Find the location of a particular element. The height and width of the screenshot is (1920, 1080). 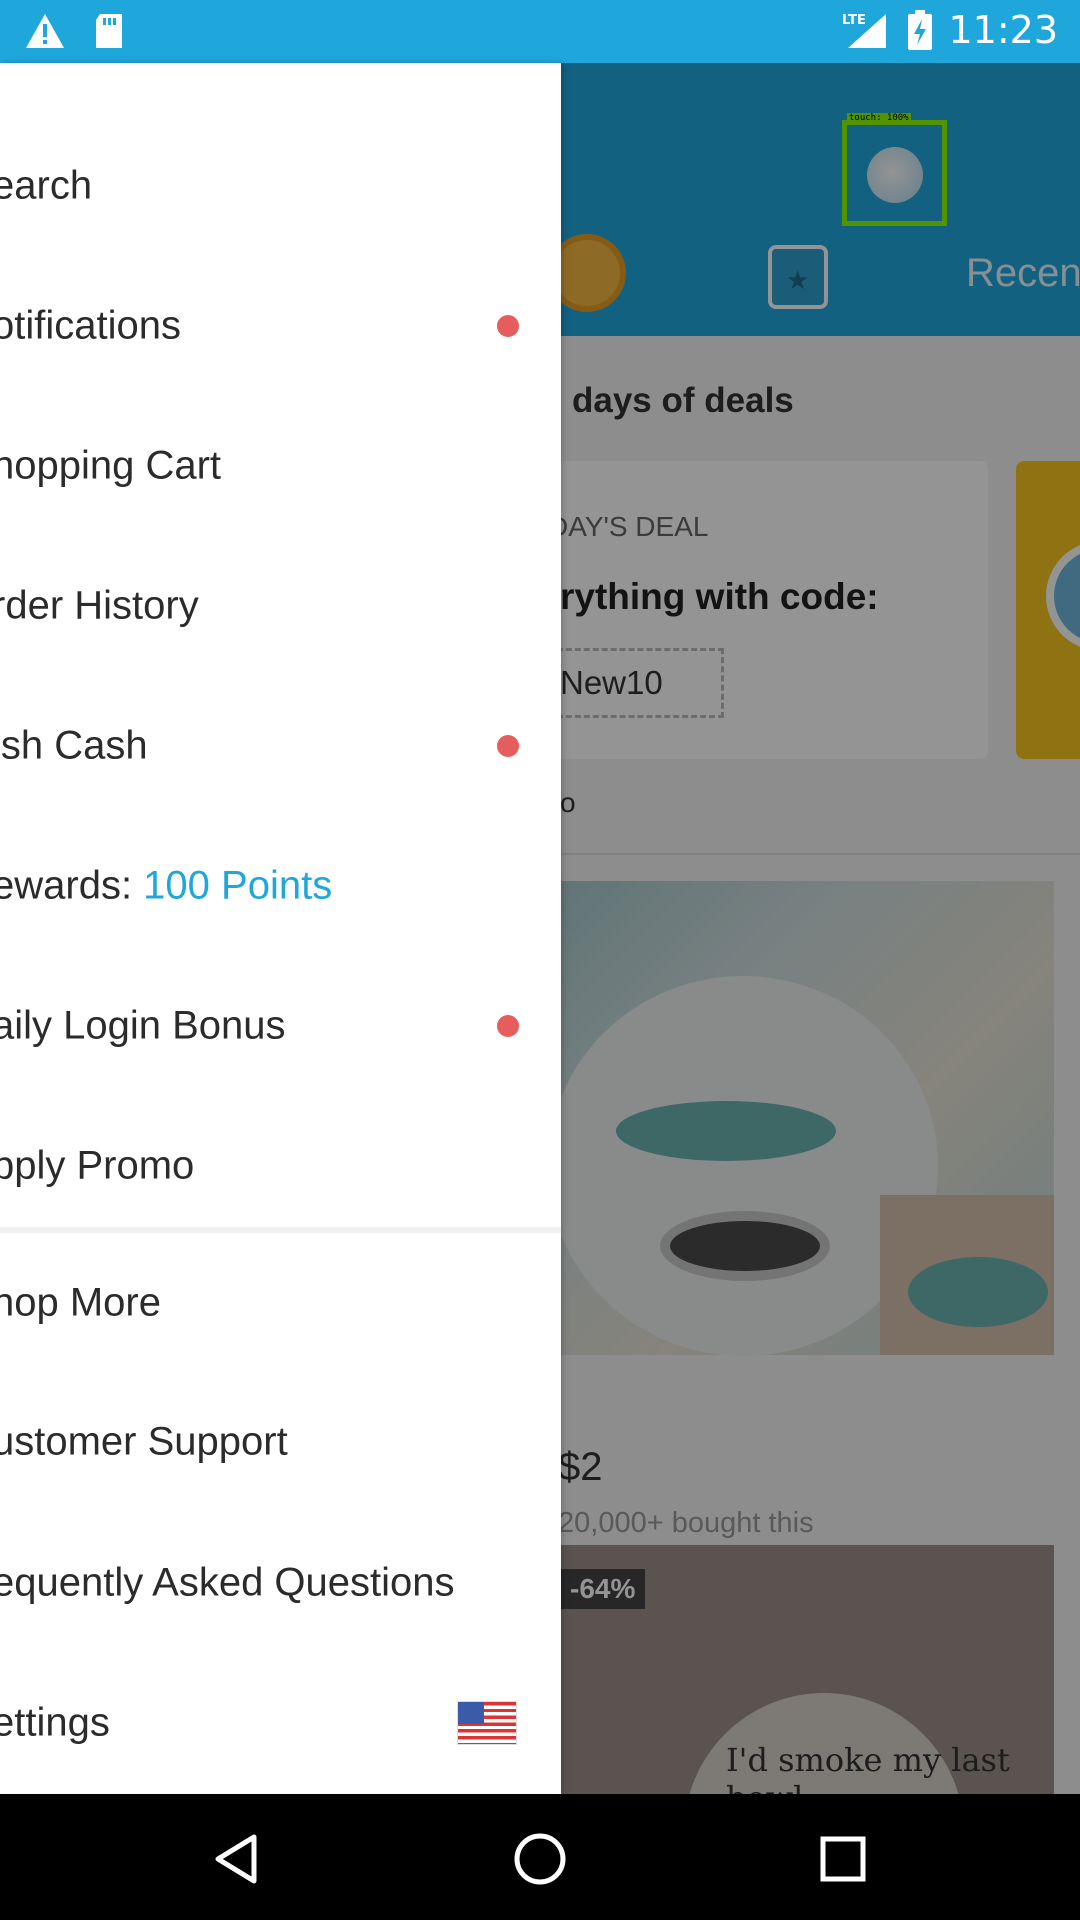

menu-item-faq: equently Asked Questions is located at coordinates (280, 1583).